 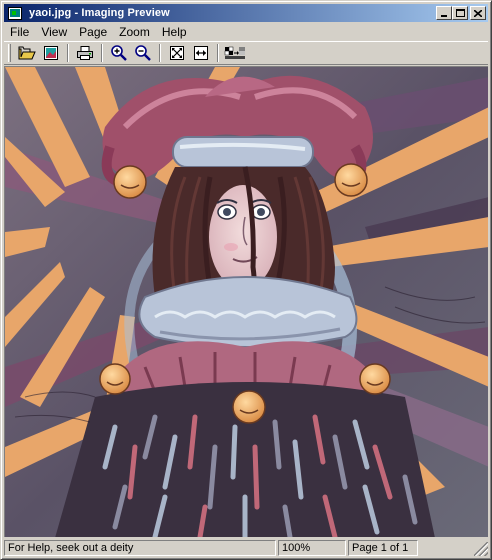 I want to click on fit-width-button, so click(x=200, y=53).